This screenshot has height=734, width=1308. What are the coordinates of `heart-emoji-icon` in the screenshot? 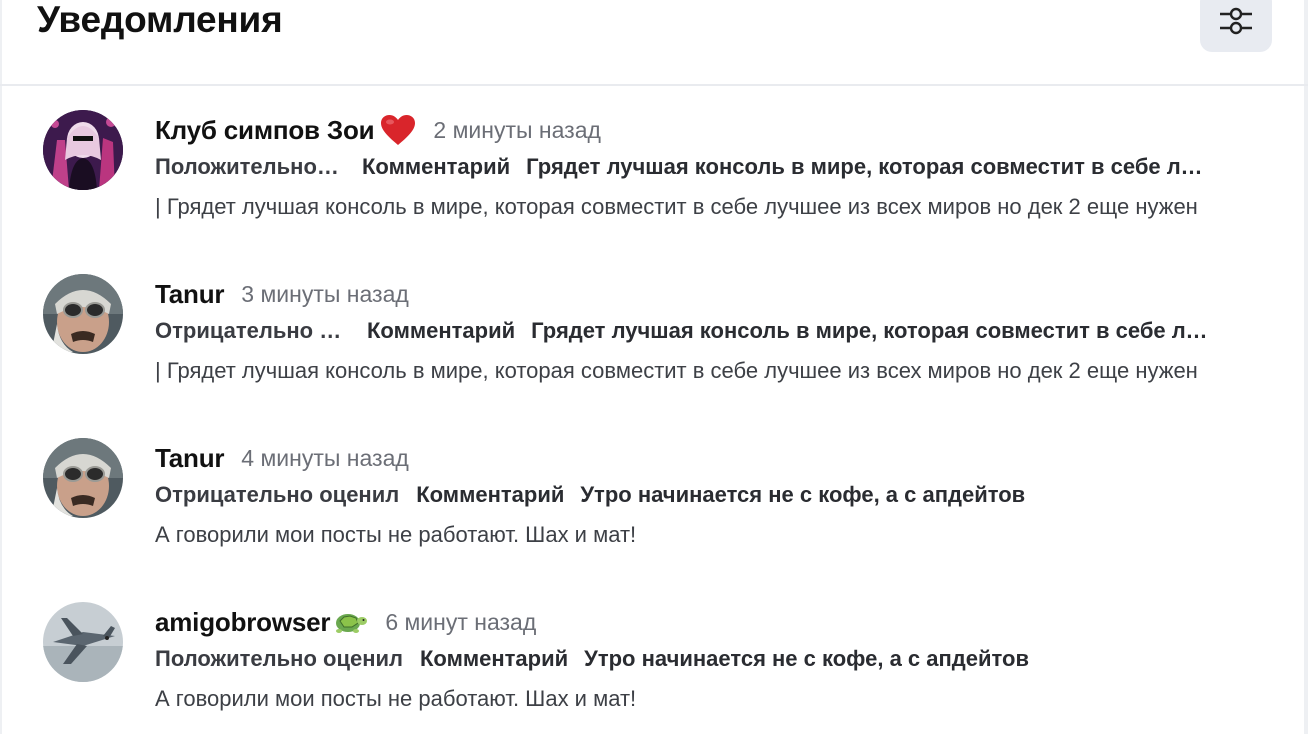 It's located at (398, 130).